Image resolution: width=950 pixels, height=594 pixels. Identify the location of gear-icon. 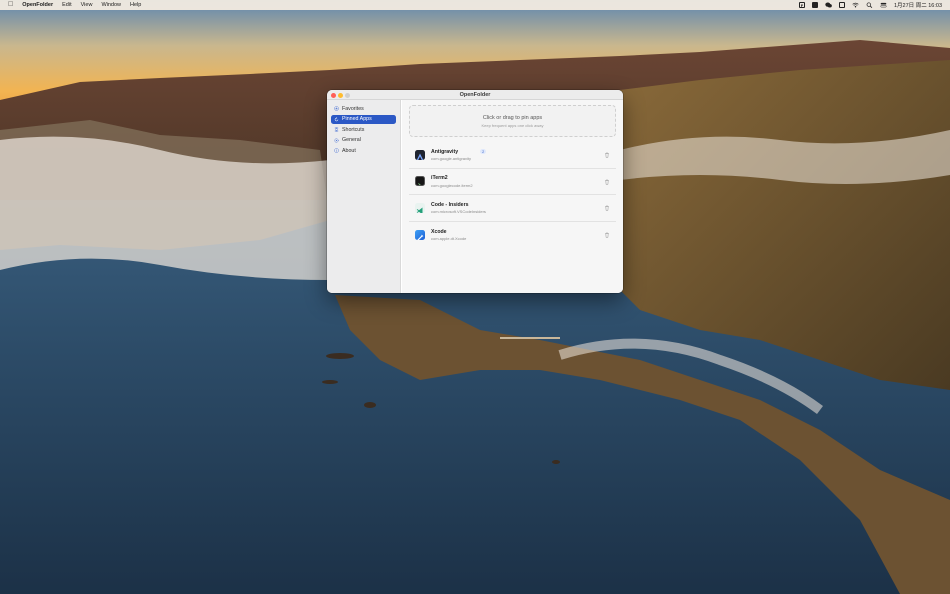
(336, 140).